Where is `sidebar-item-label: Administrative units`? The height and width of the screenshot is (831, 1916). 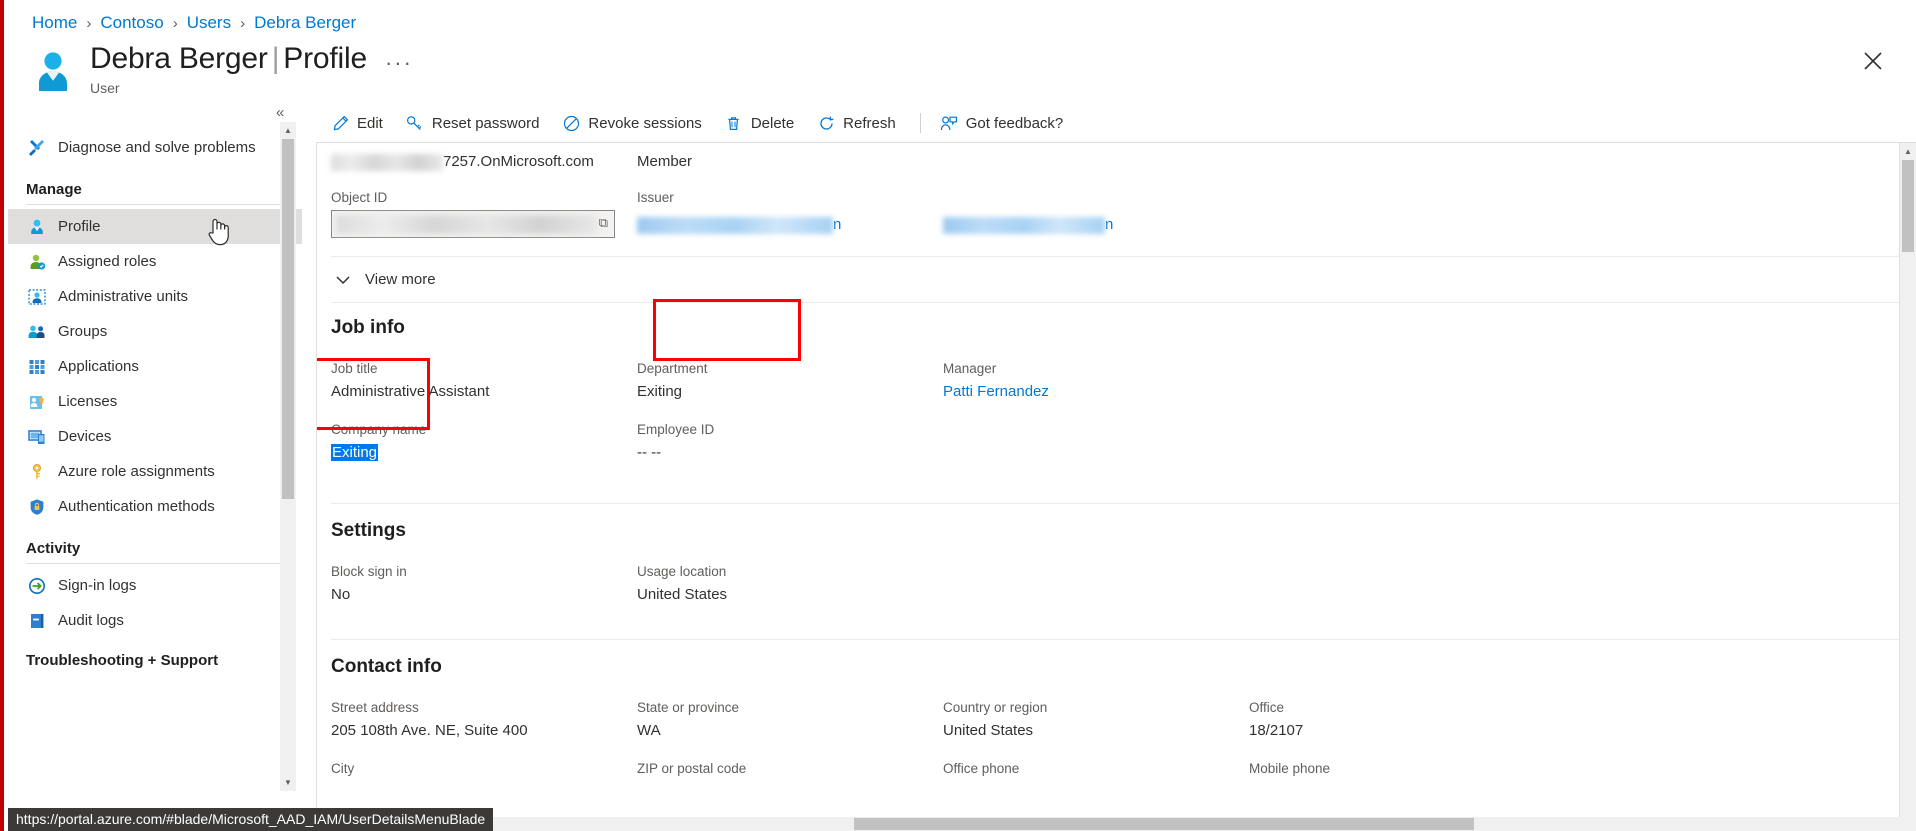
sidebar-item-label: Administrative units is located at coordinates (123, 296).